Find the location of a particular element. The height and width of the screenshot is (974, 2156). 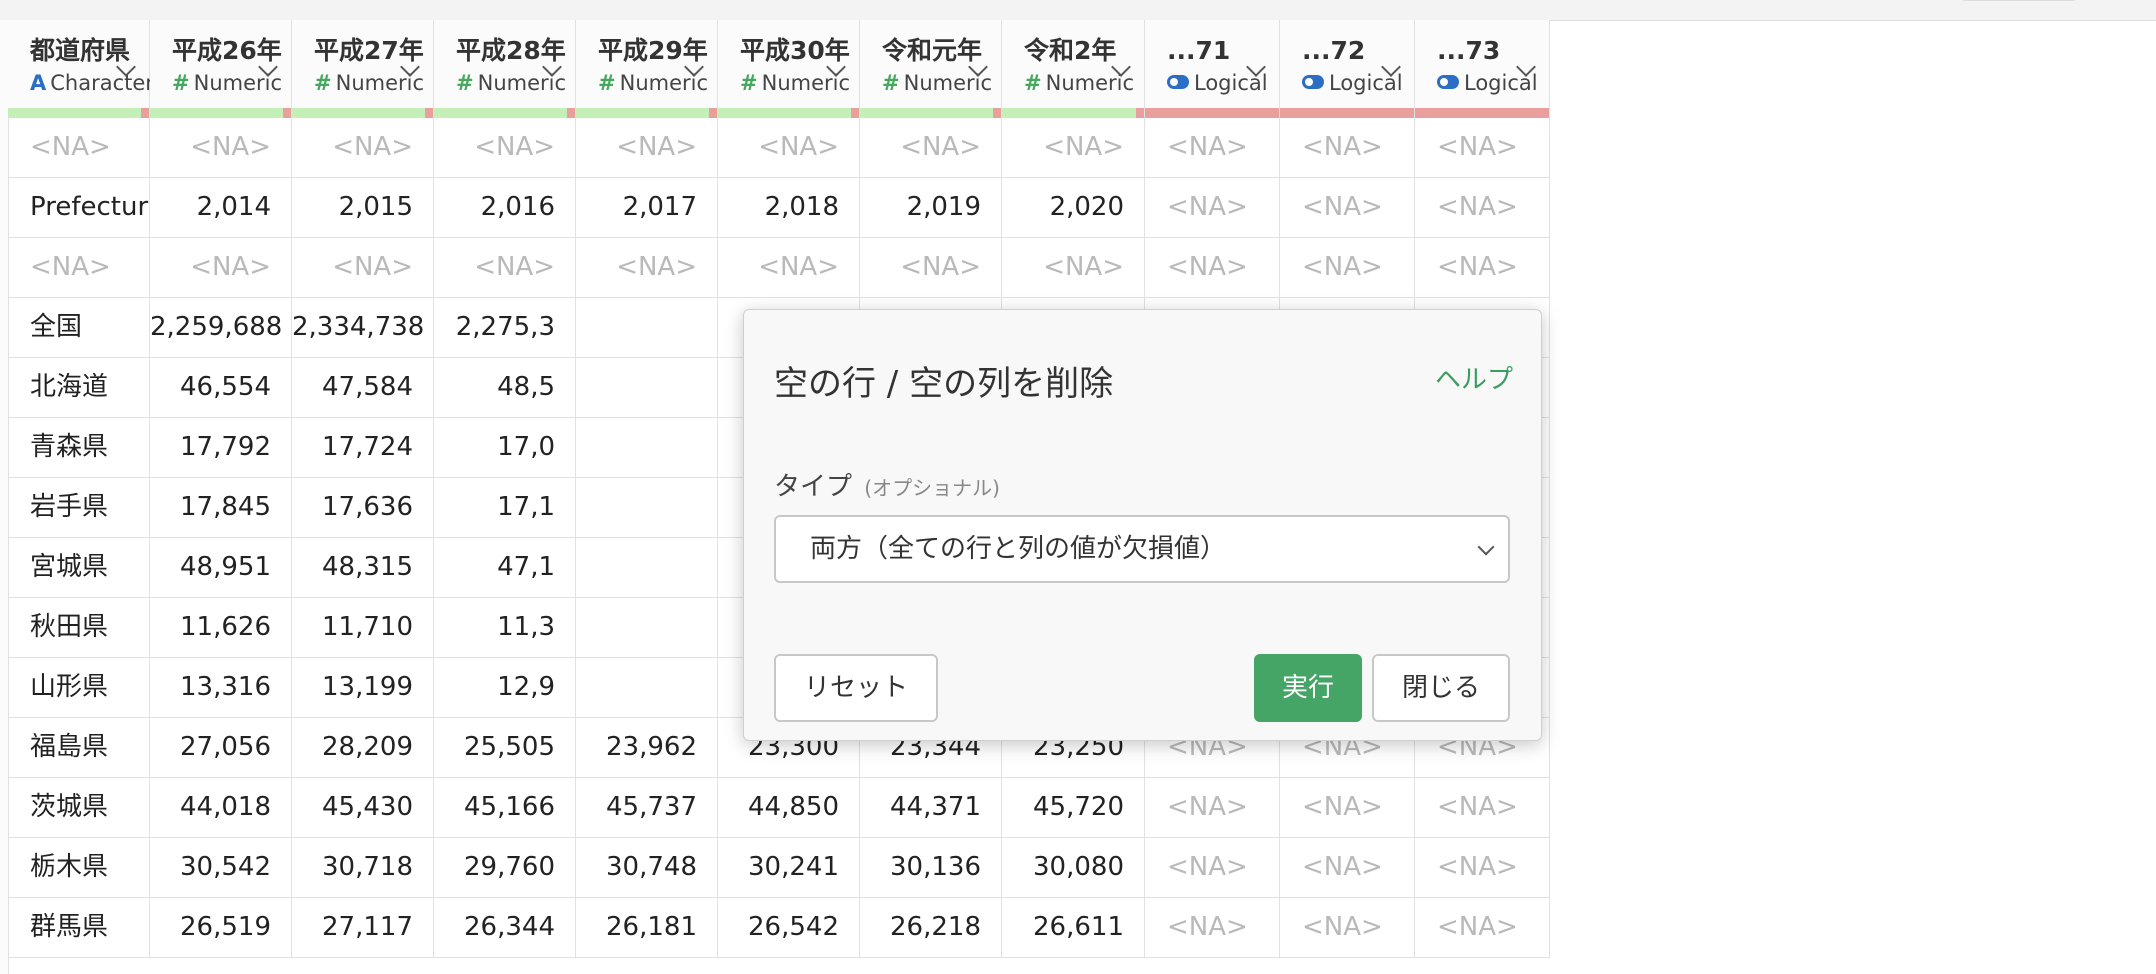

column-header: 平成27年 # Numeric is located at coordinates (363, 69).